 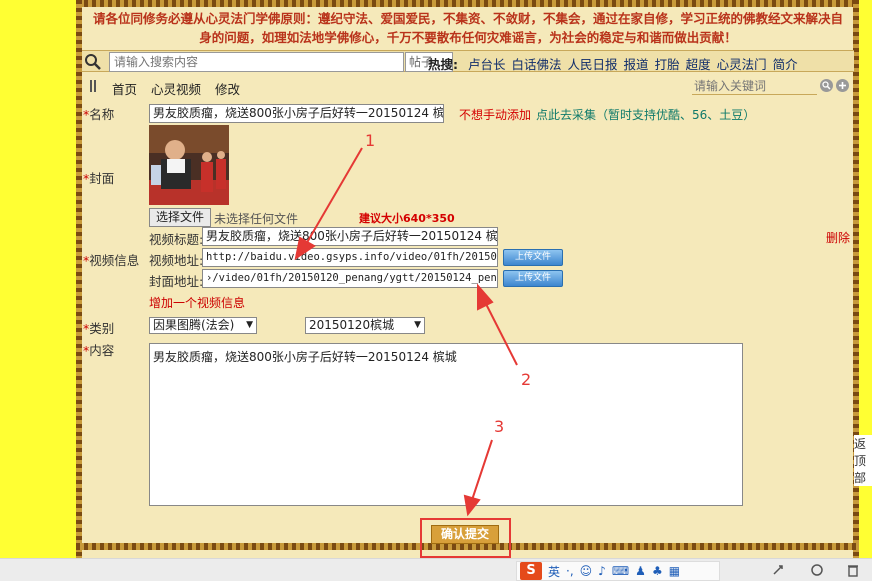 I want to click on punctuation-icon: ·,, so click(x=570, y=571).